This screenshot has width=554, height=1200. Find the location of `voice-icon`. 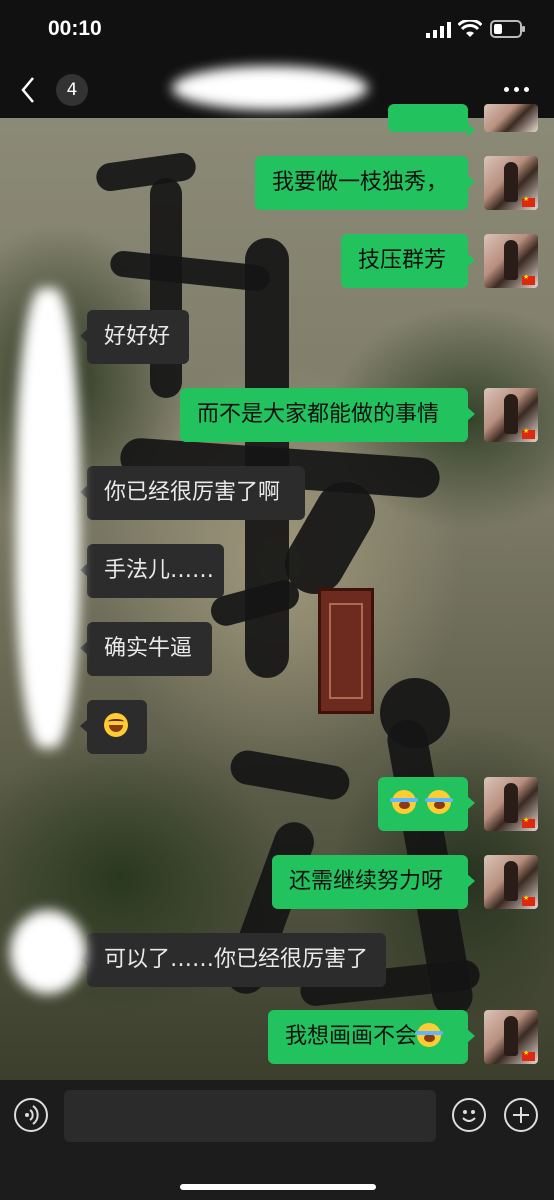

voice-icon is located at coordinates (31, 1115).